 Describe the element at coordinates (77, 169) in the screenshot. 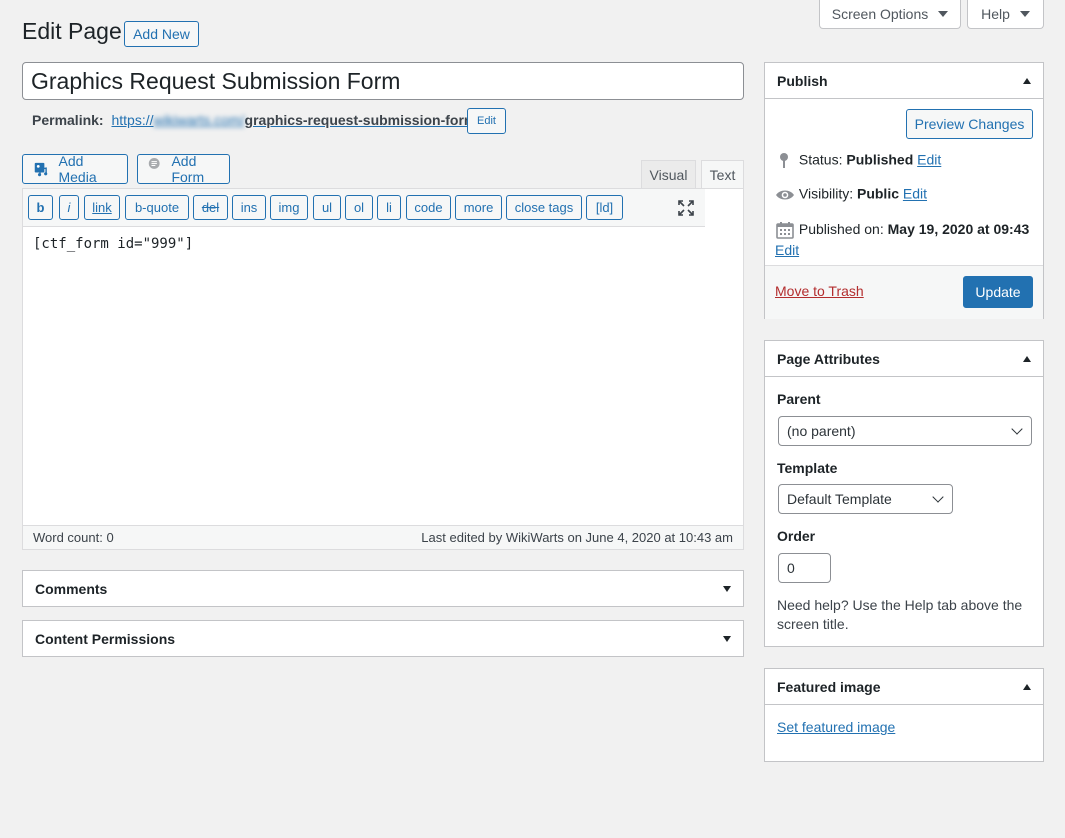

I see `add-media-label: Add Media` at that location.